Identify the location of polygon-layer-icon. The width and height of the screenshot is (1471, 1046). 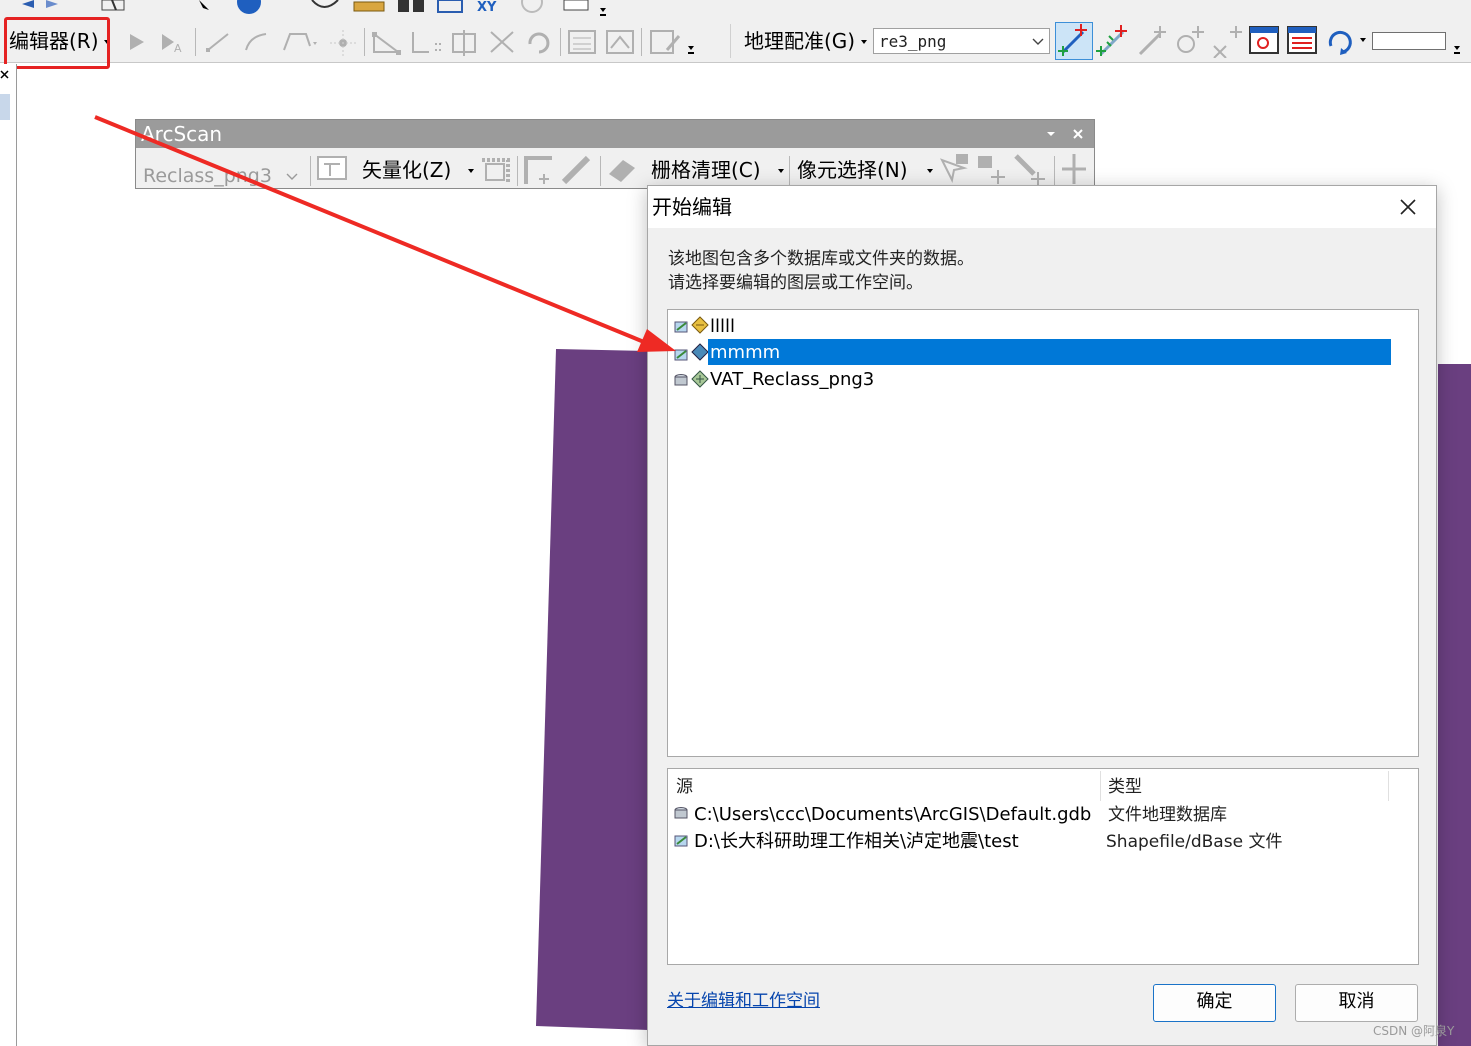
(700, 352).